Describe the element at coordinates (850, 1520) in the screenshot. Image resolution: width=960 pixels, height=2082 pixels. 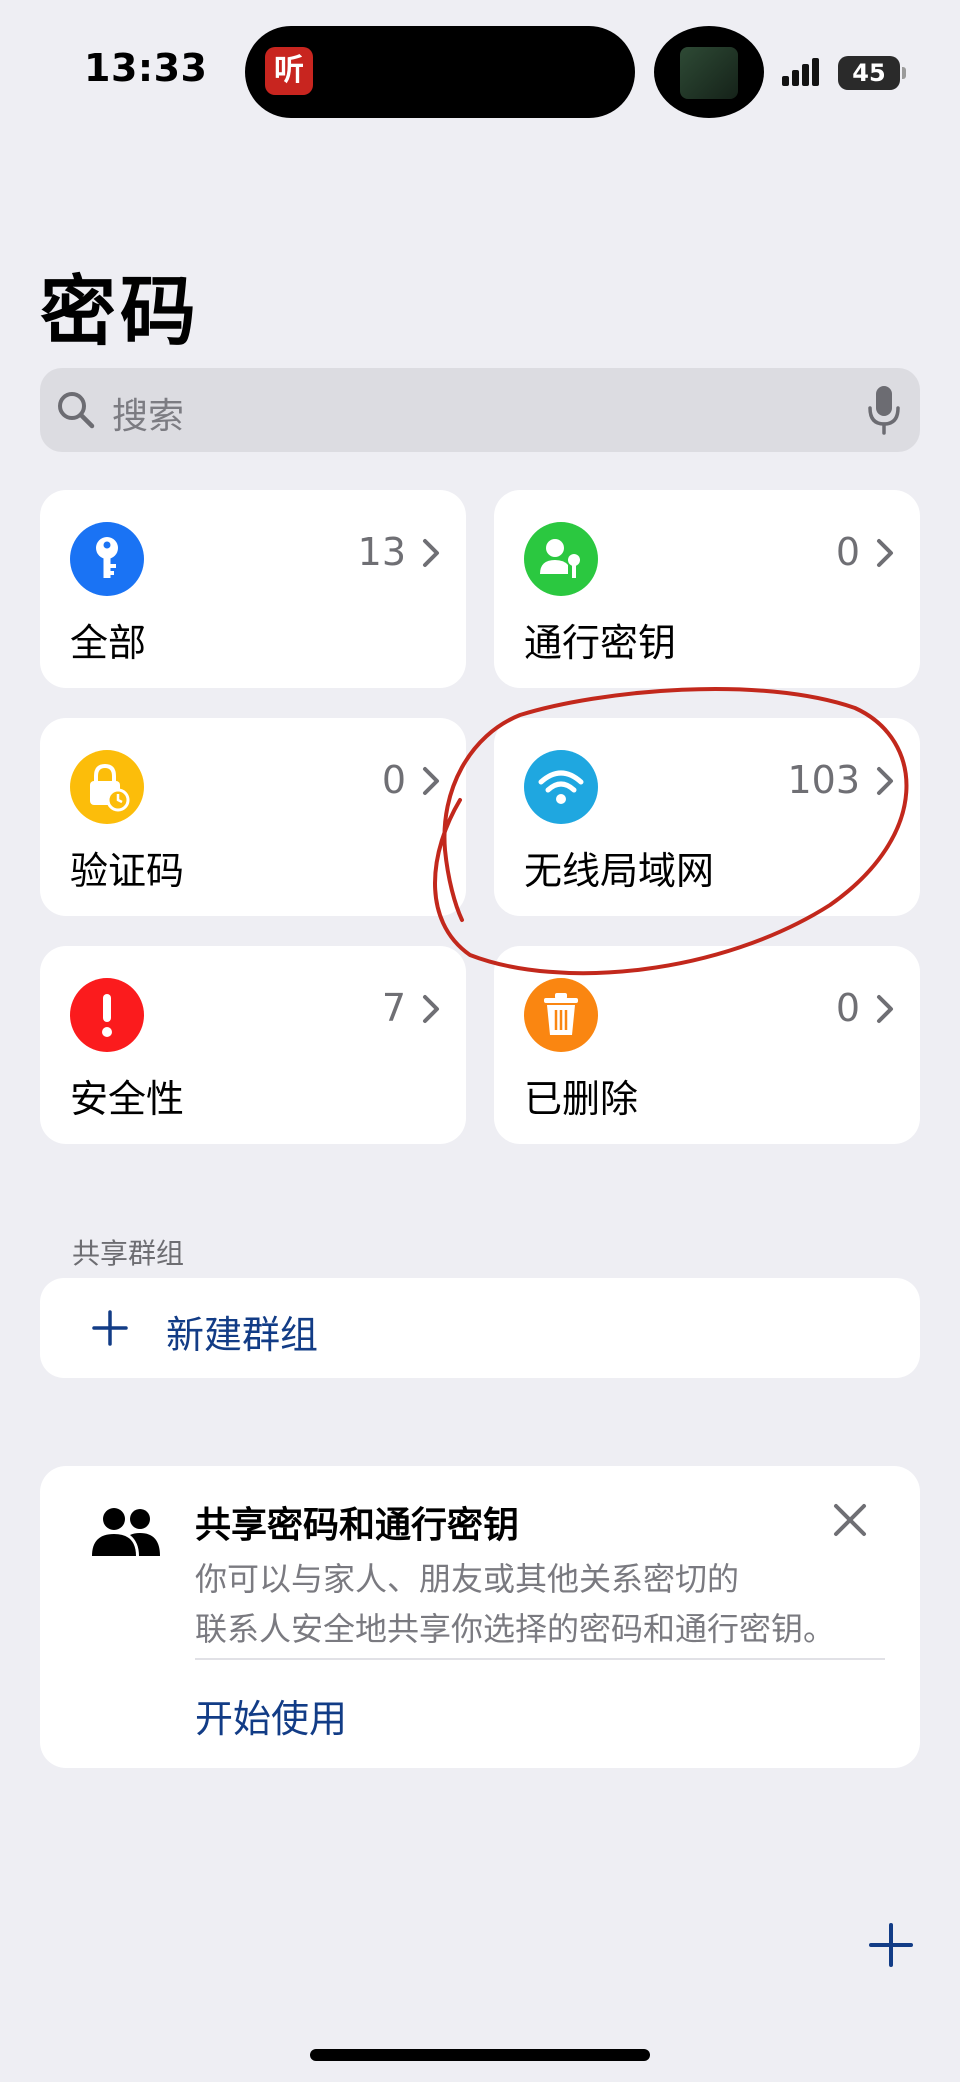
I see `close-icon` at that location.